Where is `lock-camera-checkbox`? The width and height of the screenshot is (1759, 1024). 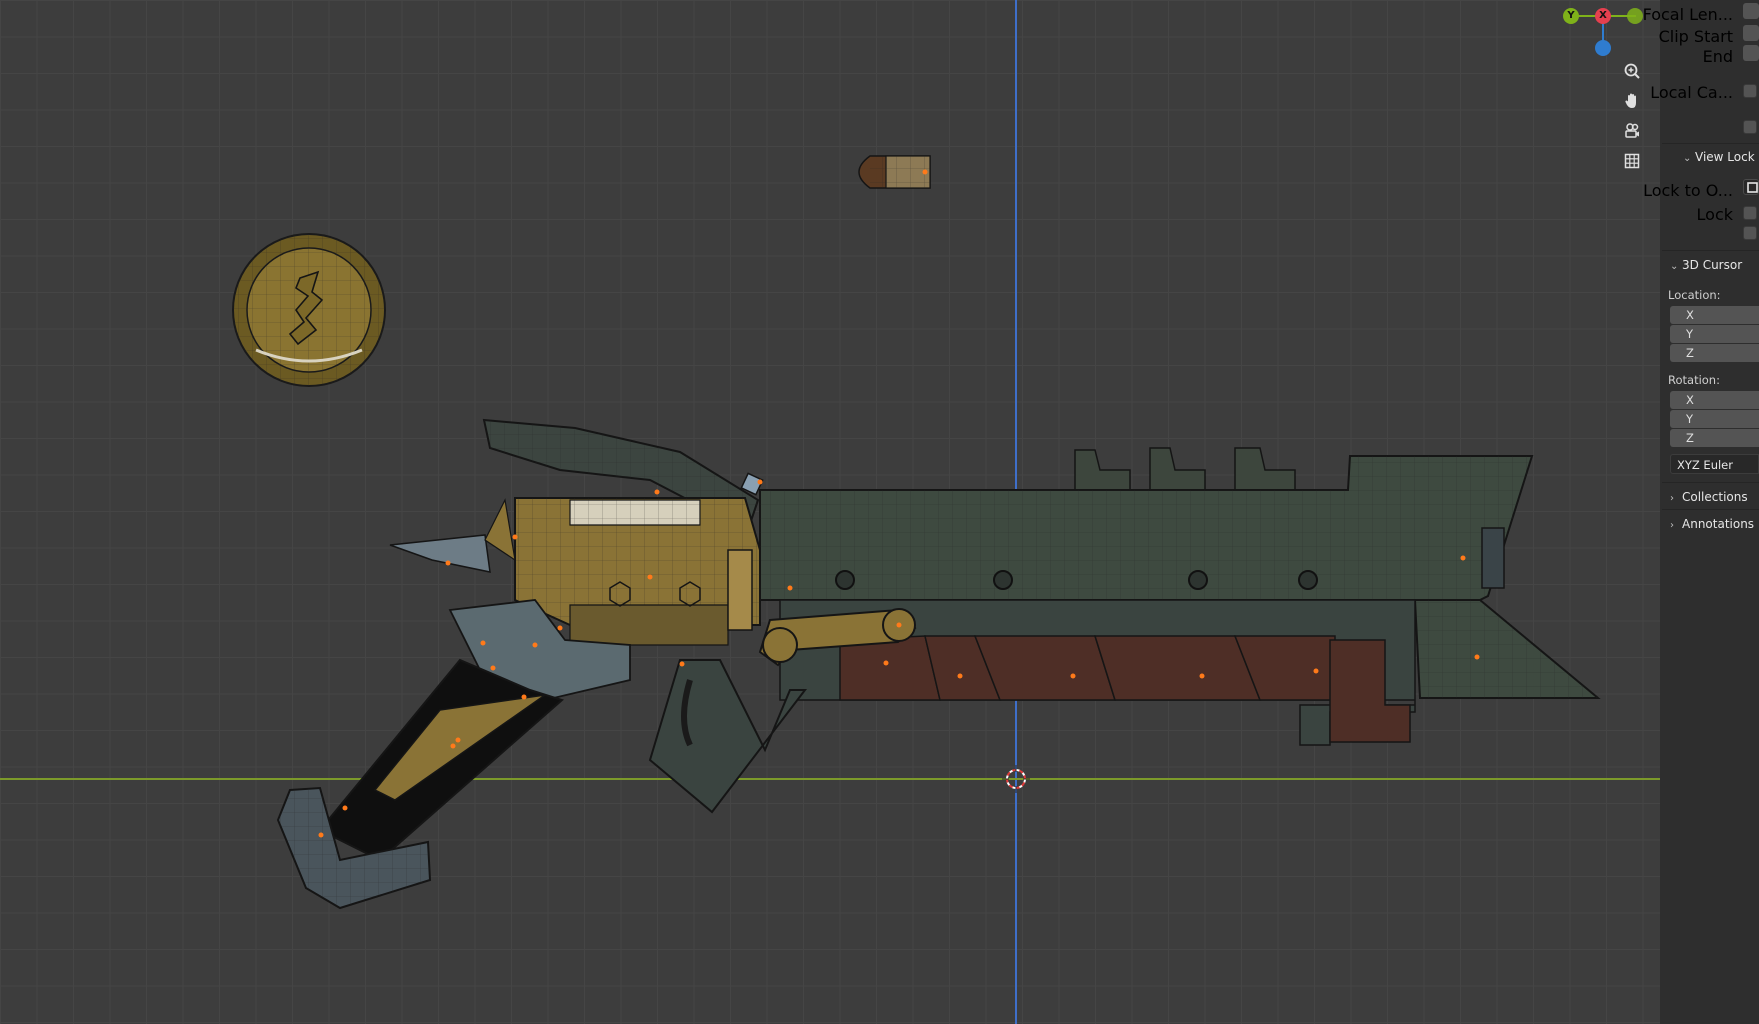 lock-camera-checkbox is located at coordinates (1750, 233).